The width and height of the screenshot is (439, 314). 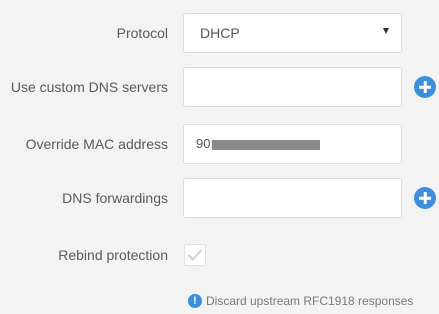 I want to click on rebind-protection-hint-text: Discard upstream RFC1918 responses, so click(x=310, y=301).